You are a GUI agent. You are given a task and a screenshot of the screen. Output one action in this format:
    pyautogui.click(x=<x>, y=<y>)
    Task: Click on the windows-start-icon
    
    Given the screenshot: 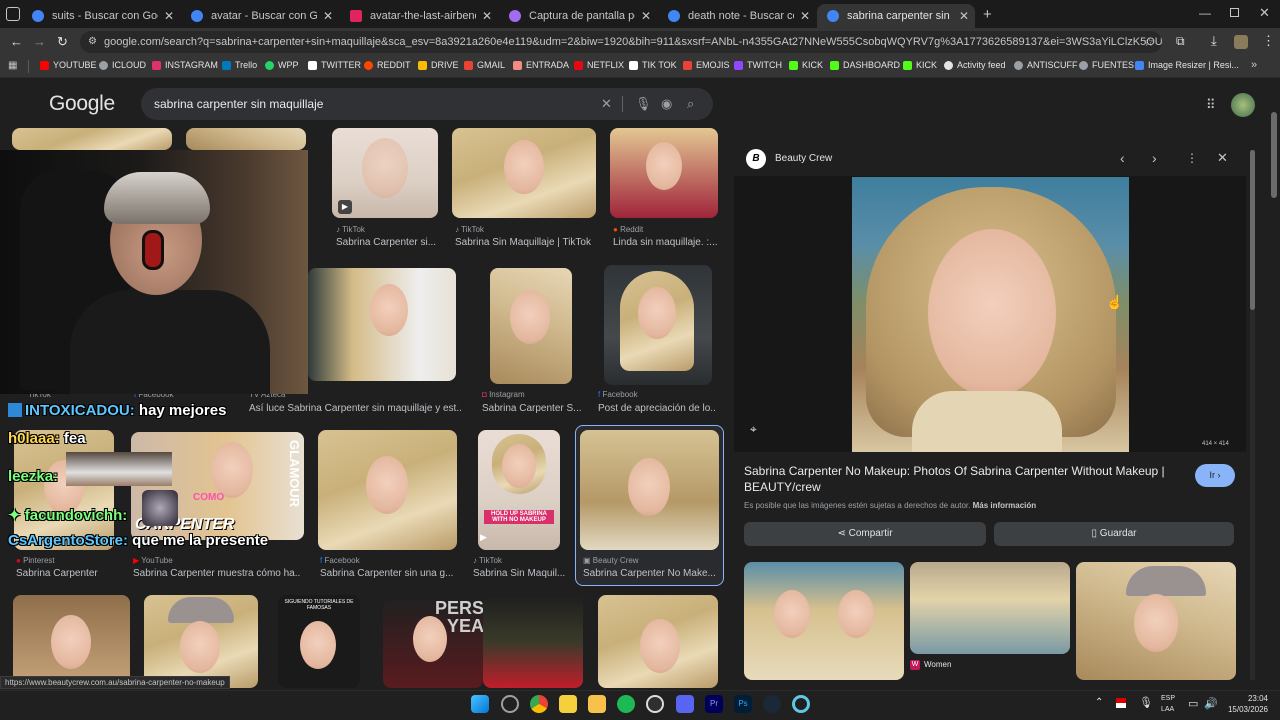 What is the action you would take?
    pyautogui.click(x=480, y=704)
    